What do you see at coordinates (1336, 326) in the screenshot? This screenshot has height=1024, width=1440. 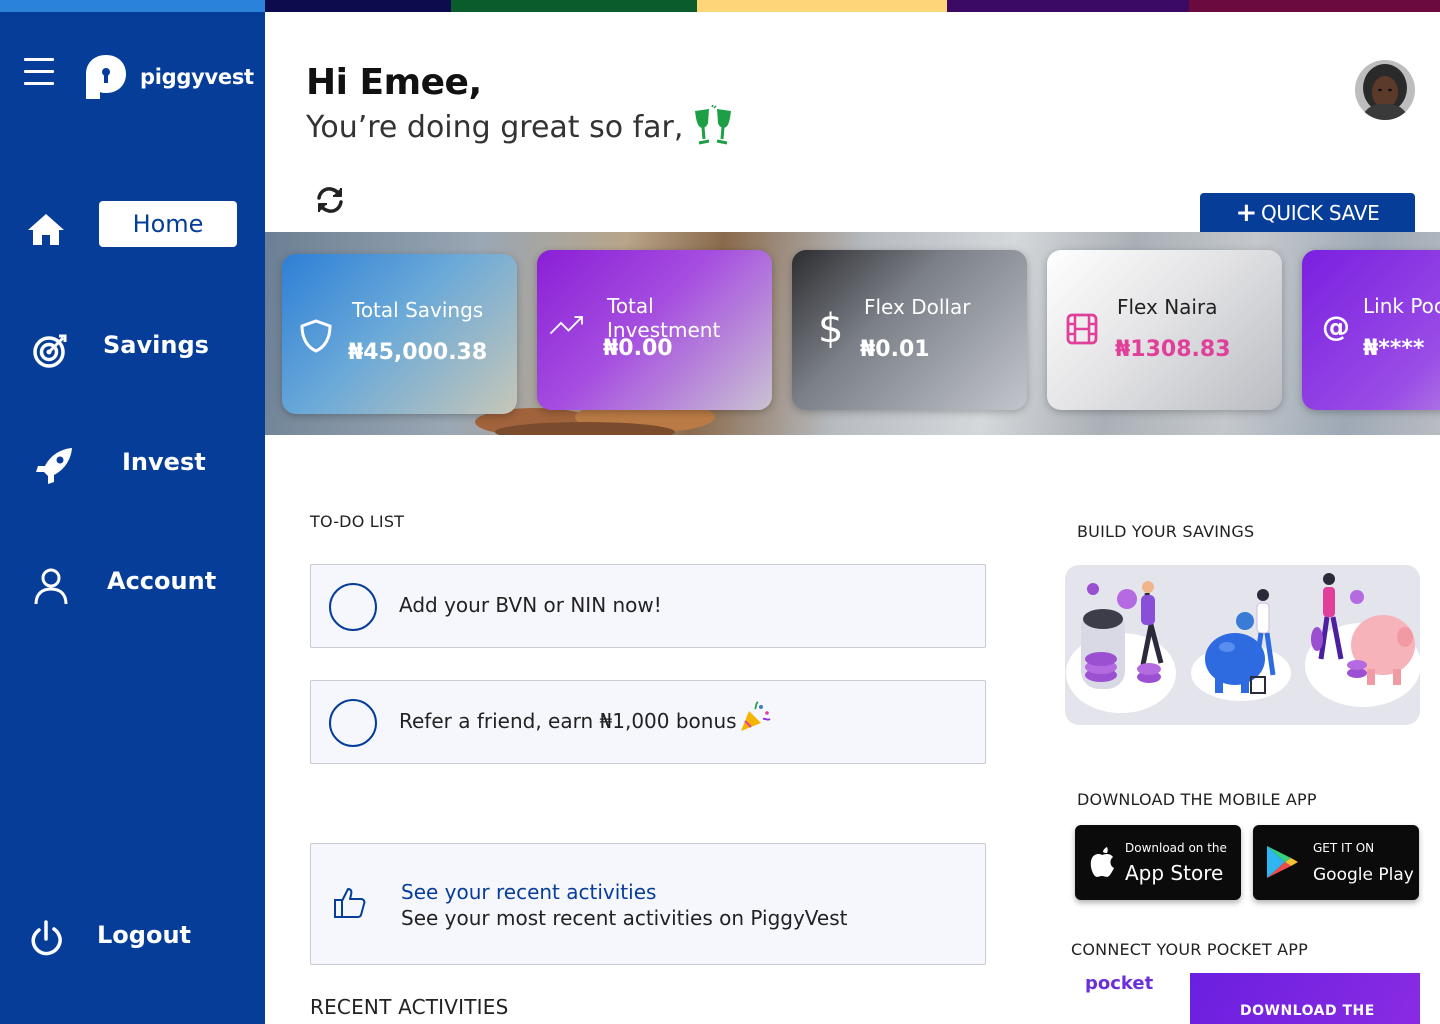 I see `at-icon: @` at bounding box center [1336, 326].